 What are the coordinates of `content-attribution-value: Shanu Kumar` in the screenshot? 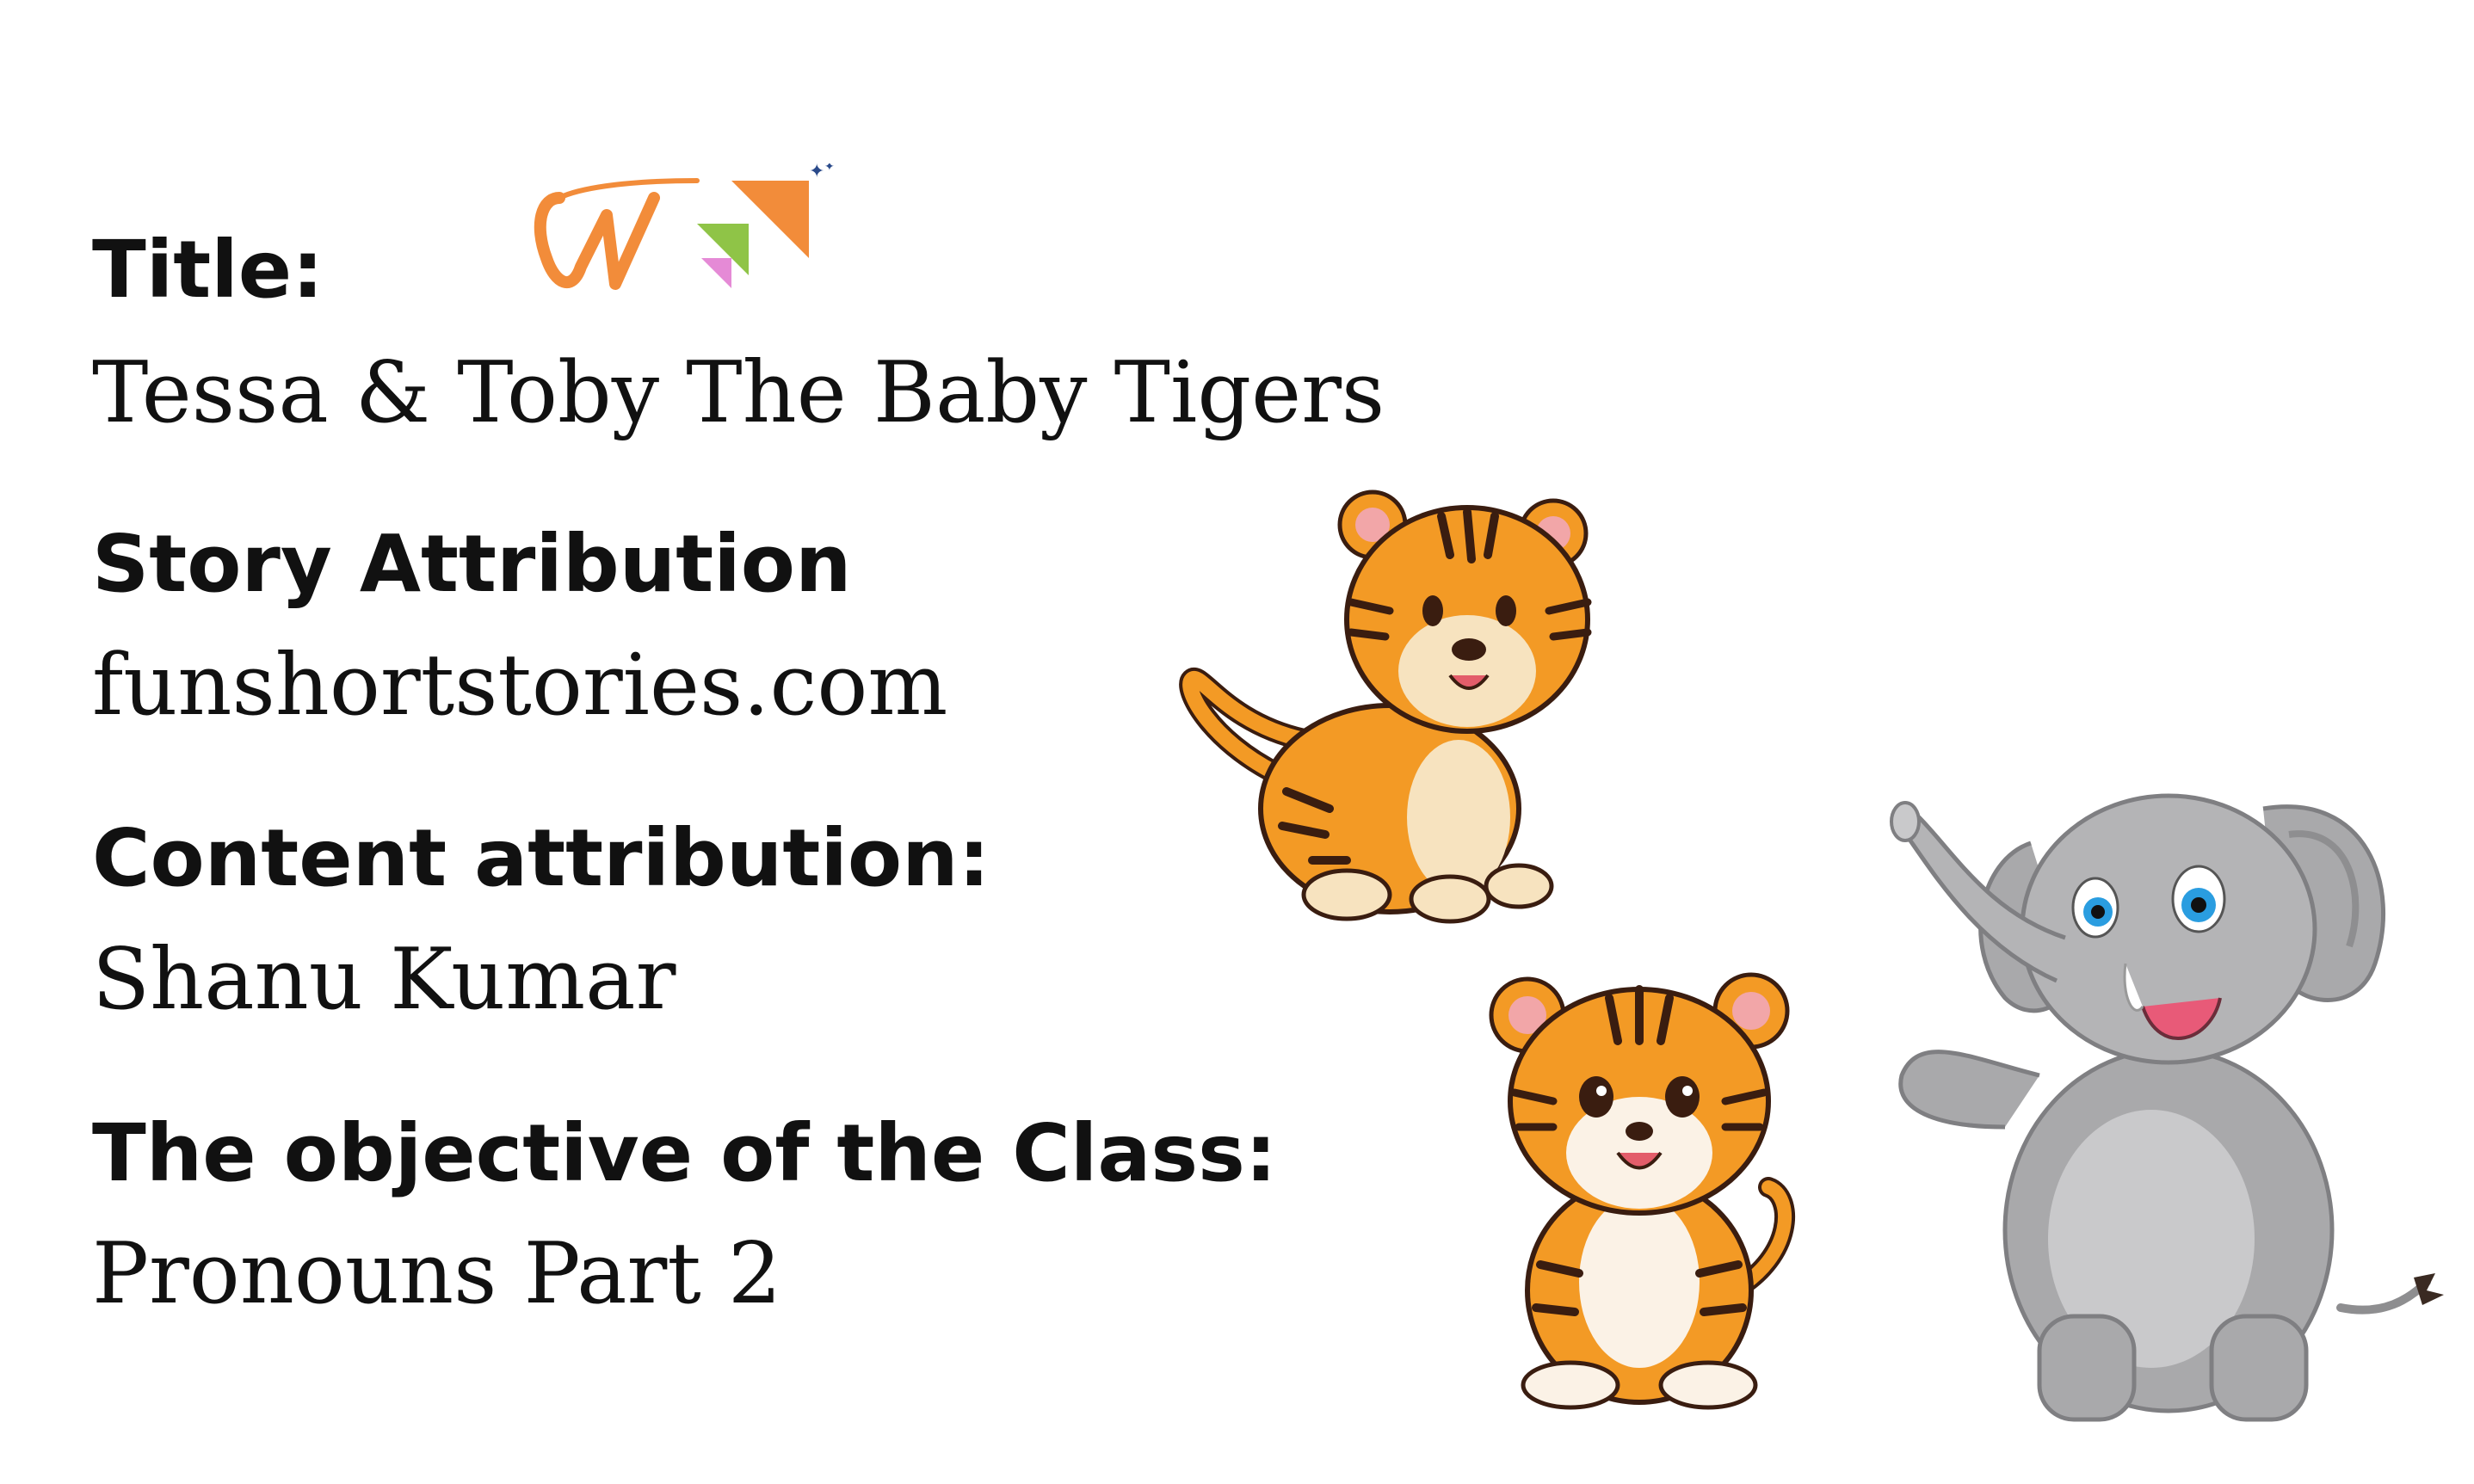 It's located at (384, 980).